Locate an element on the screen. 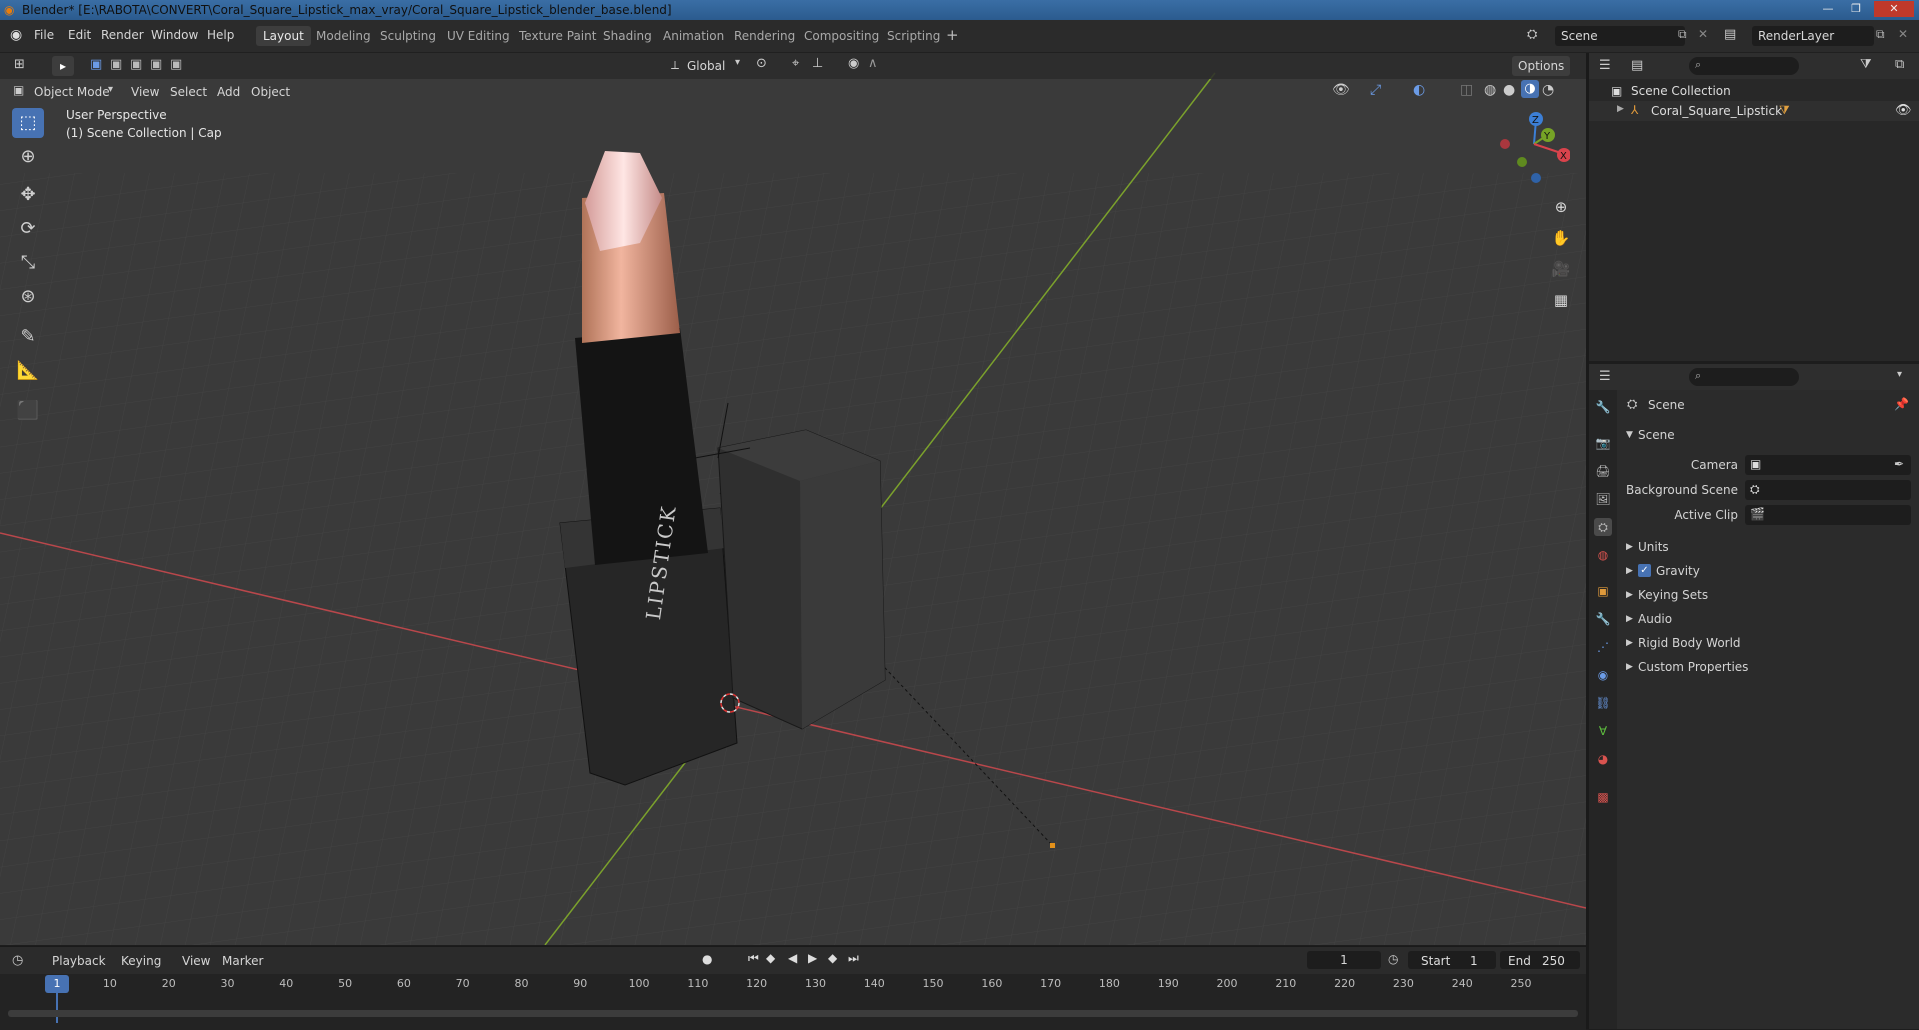 This screenshot has width=1919, height=1030. object-tab-icon: ▣ is located at coordinates (1603, 591).